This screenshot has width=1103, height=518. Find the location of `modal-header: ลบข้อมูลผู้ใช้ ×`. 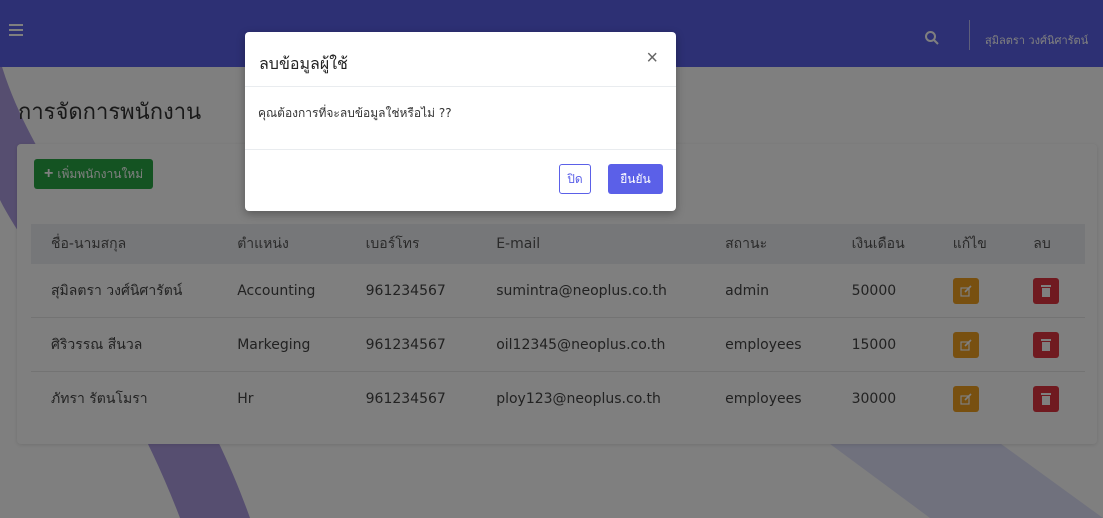

modal-header: ลบข้อมูลผู้ใช้ × is located at coordinates (460, 59).